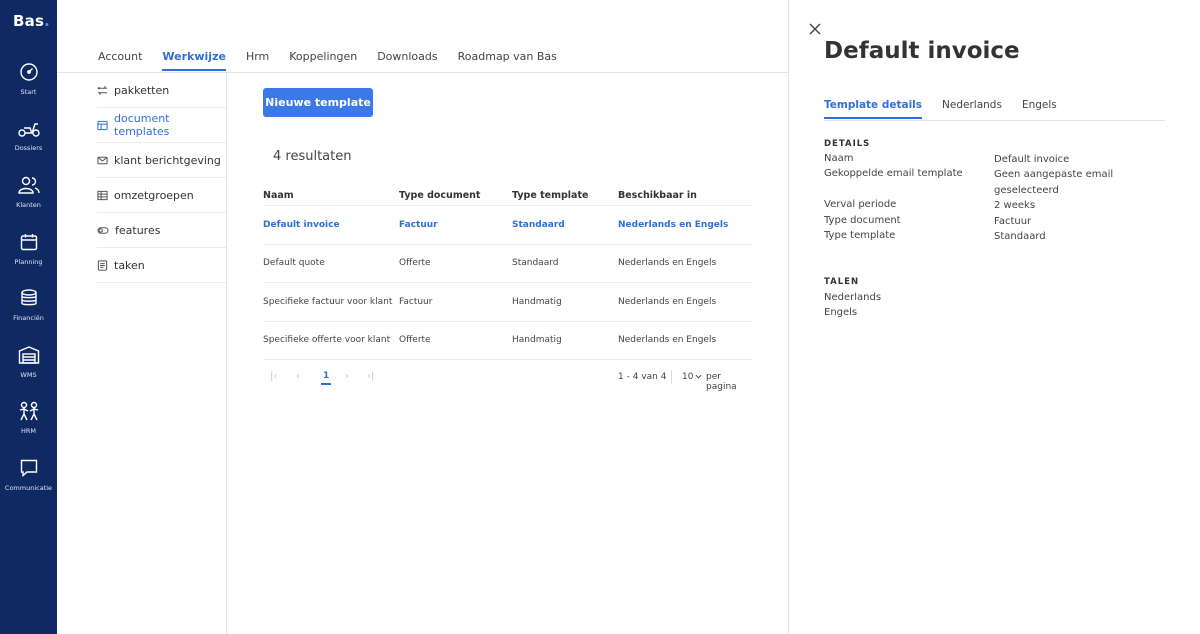 This screenshot has height=634, width=1200. What do you see at coordinates (28, 130) in the screenshot?
I see `scooter-icon` at bounding box center [28, 130].